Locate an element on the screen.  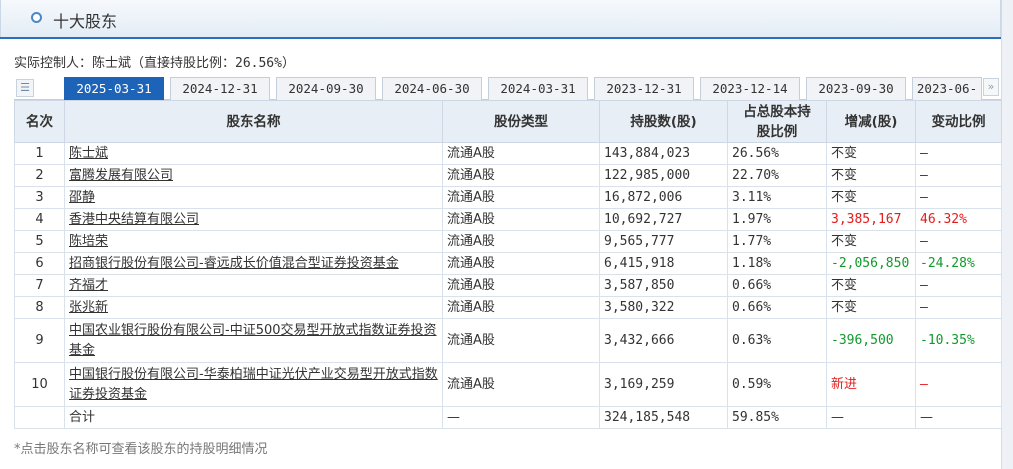
ratio-cell: 1.77% is located at coordinates (777, 241).